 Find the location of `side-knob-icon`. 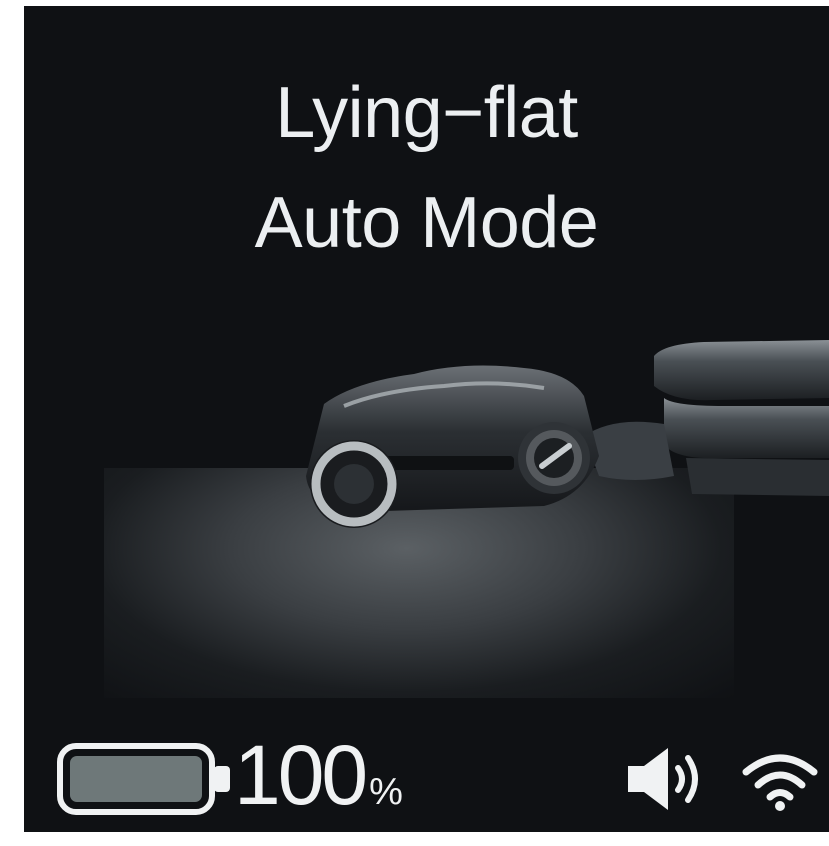

side-knob-icon is located at coordinates (554, 458).